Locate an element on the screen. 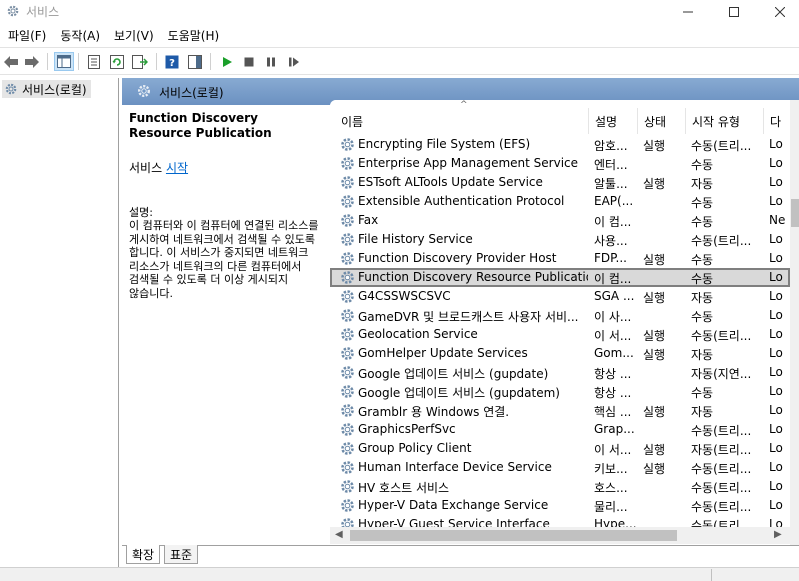 The width and height of the screenshot is (799, 581). start-service-button is located at coordinates (227, 61).